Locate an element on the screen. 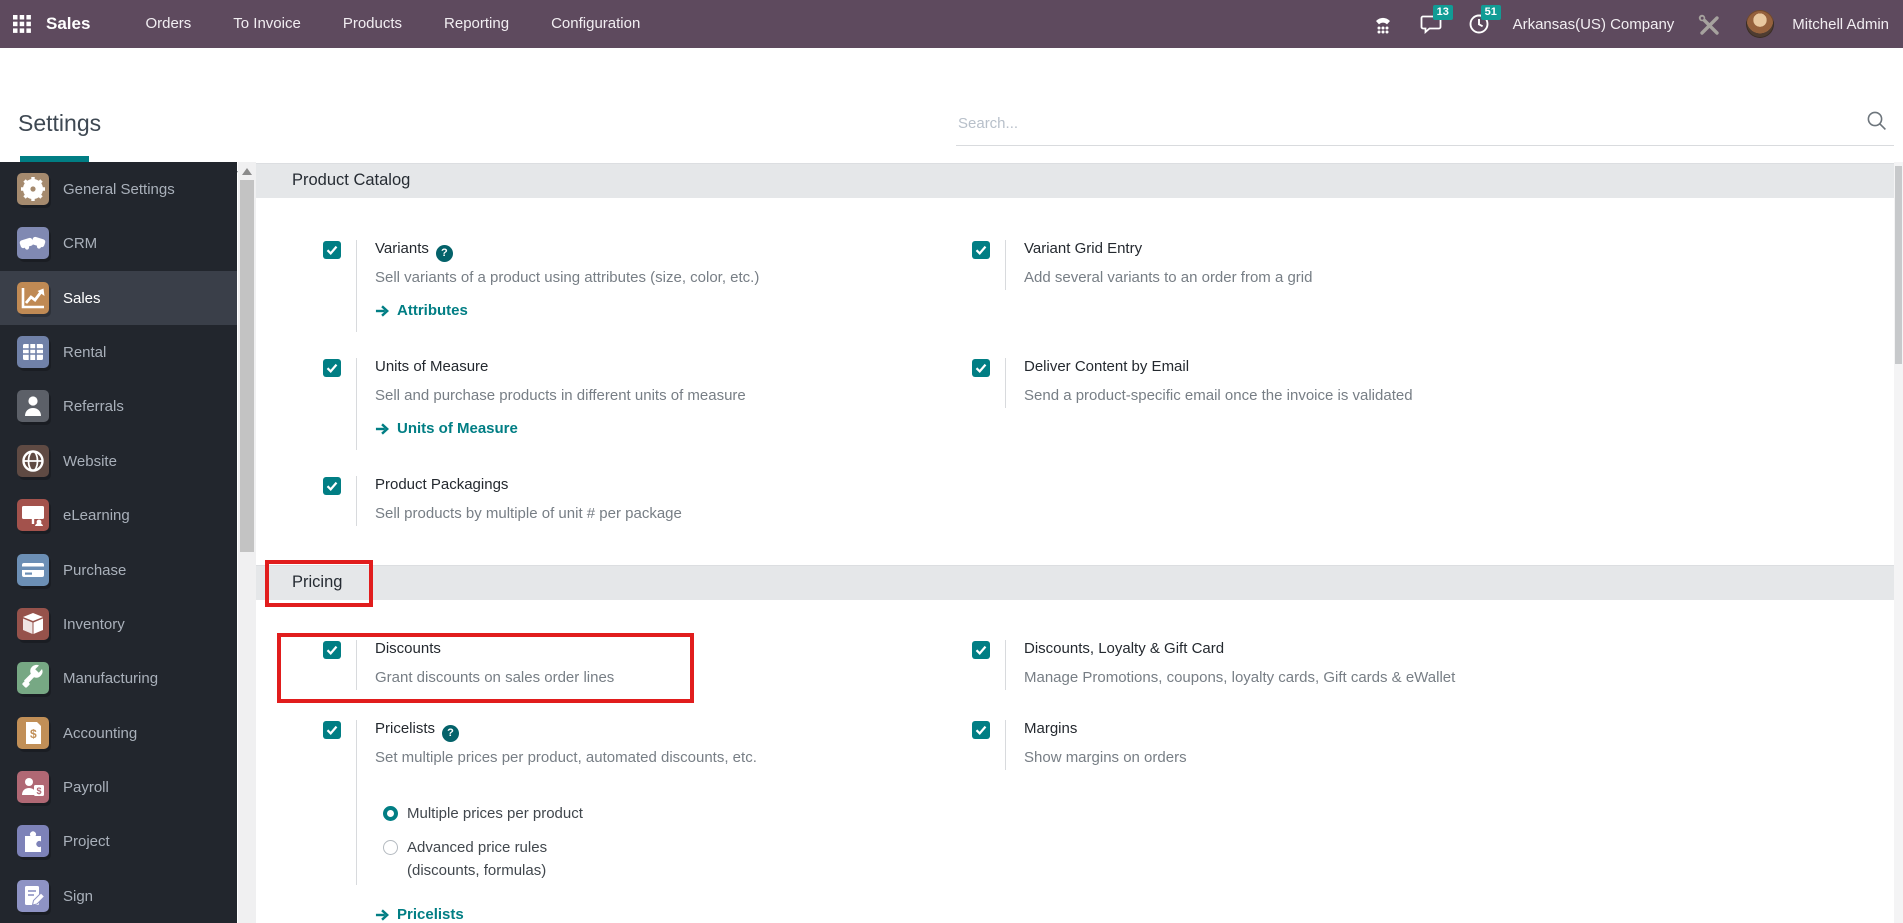 This screenshot has width=1903, height=923. setting-label: Pricelists? is located at coordinates (417, 731).